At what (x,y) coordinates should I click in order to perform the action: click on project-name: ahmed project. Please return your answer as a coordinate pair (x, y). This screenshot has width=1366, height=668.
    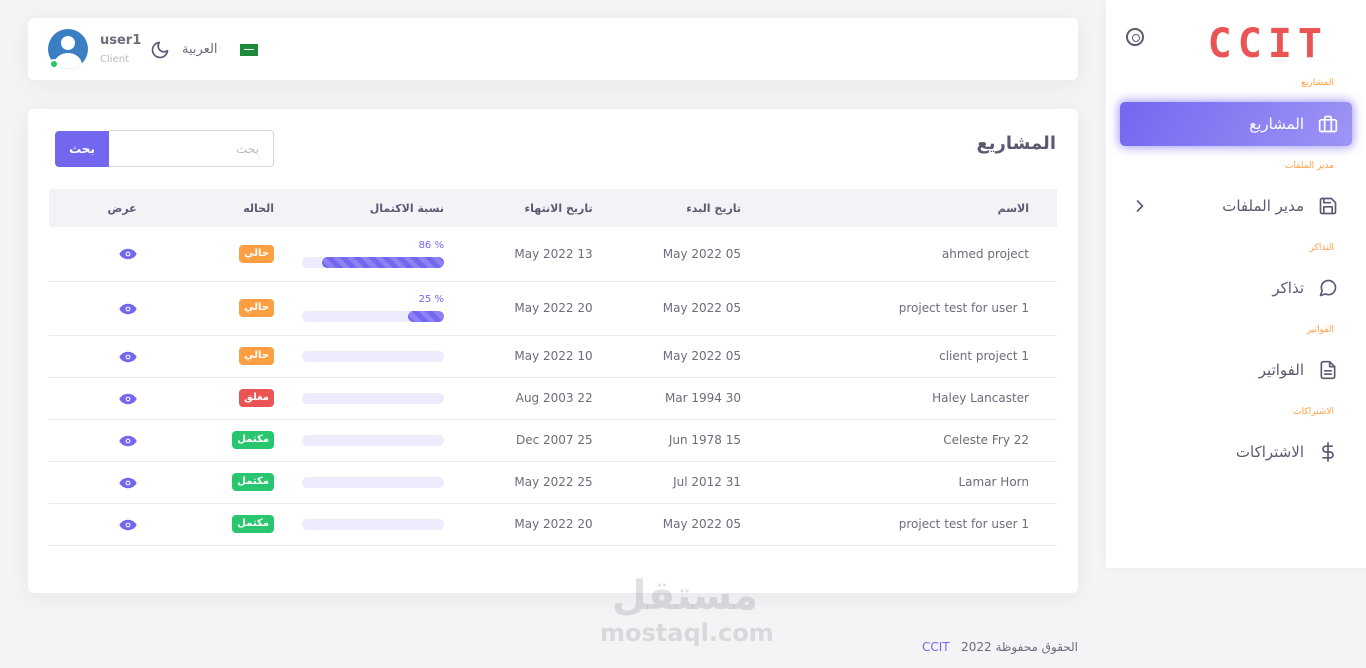
    Looking at the image, I should click on (913, 254).